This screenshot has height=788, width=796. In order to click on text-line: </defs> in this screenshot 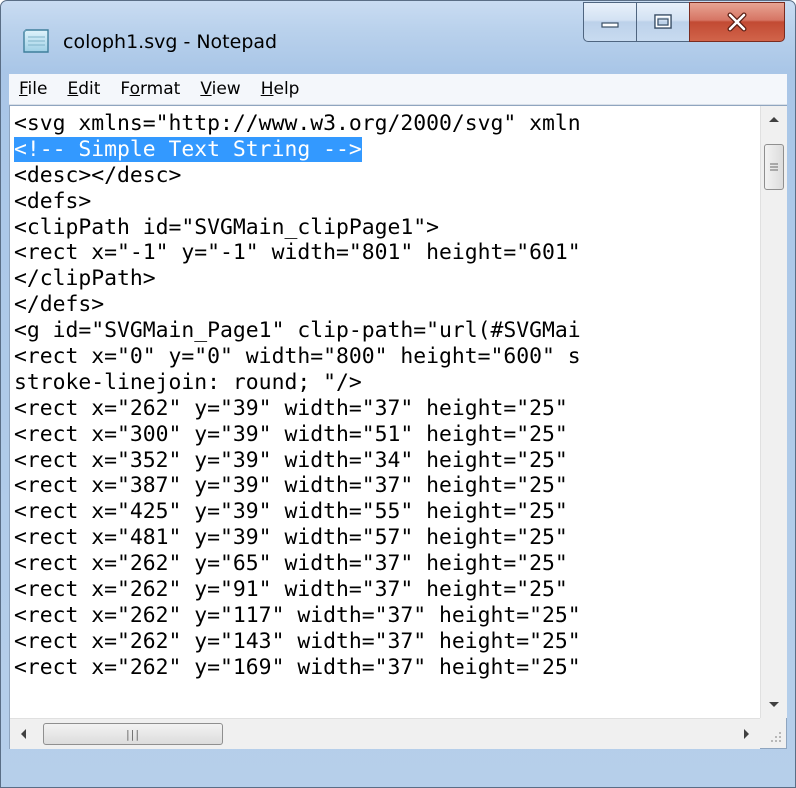, I will do `click(384, 305)`.